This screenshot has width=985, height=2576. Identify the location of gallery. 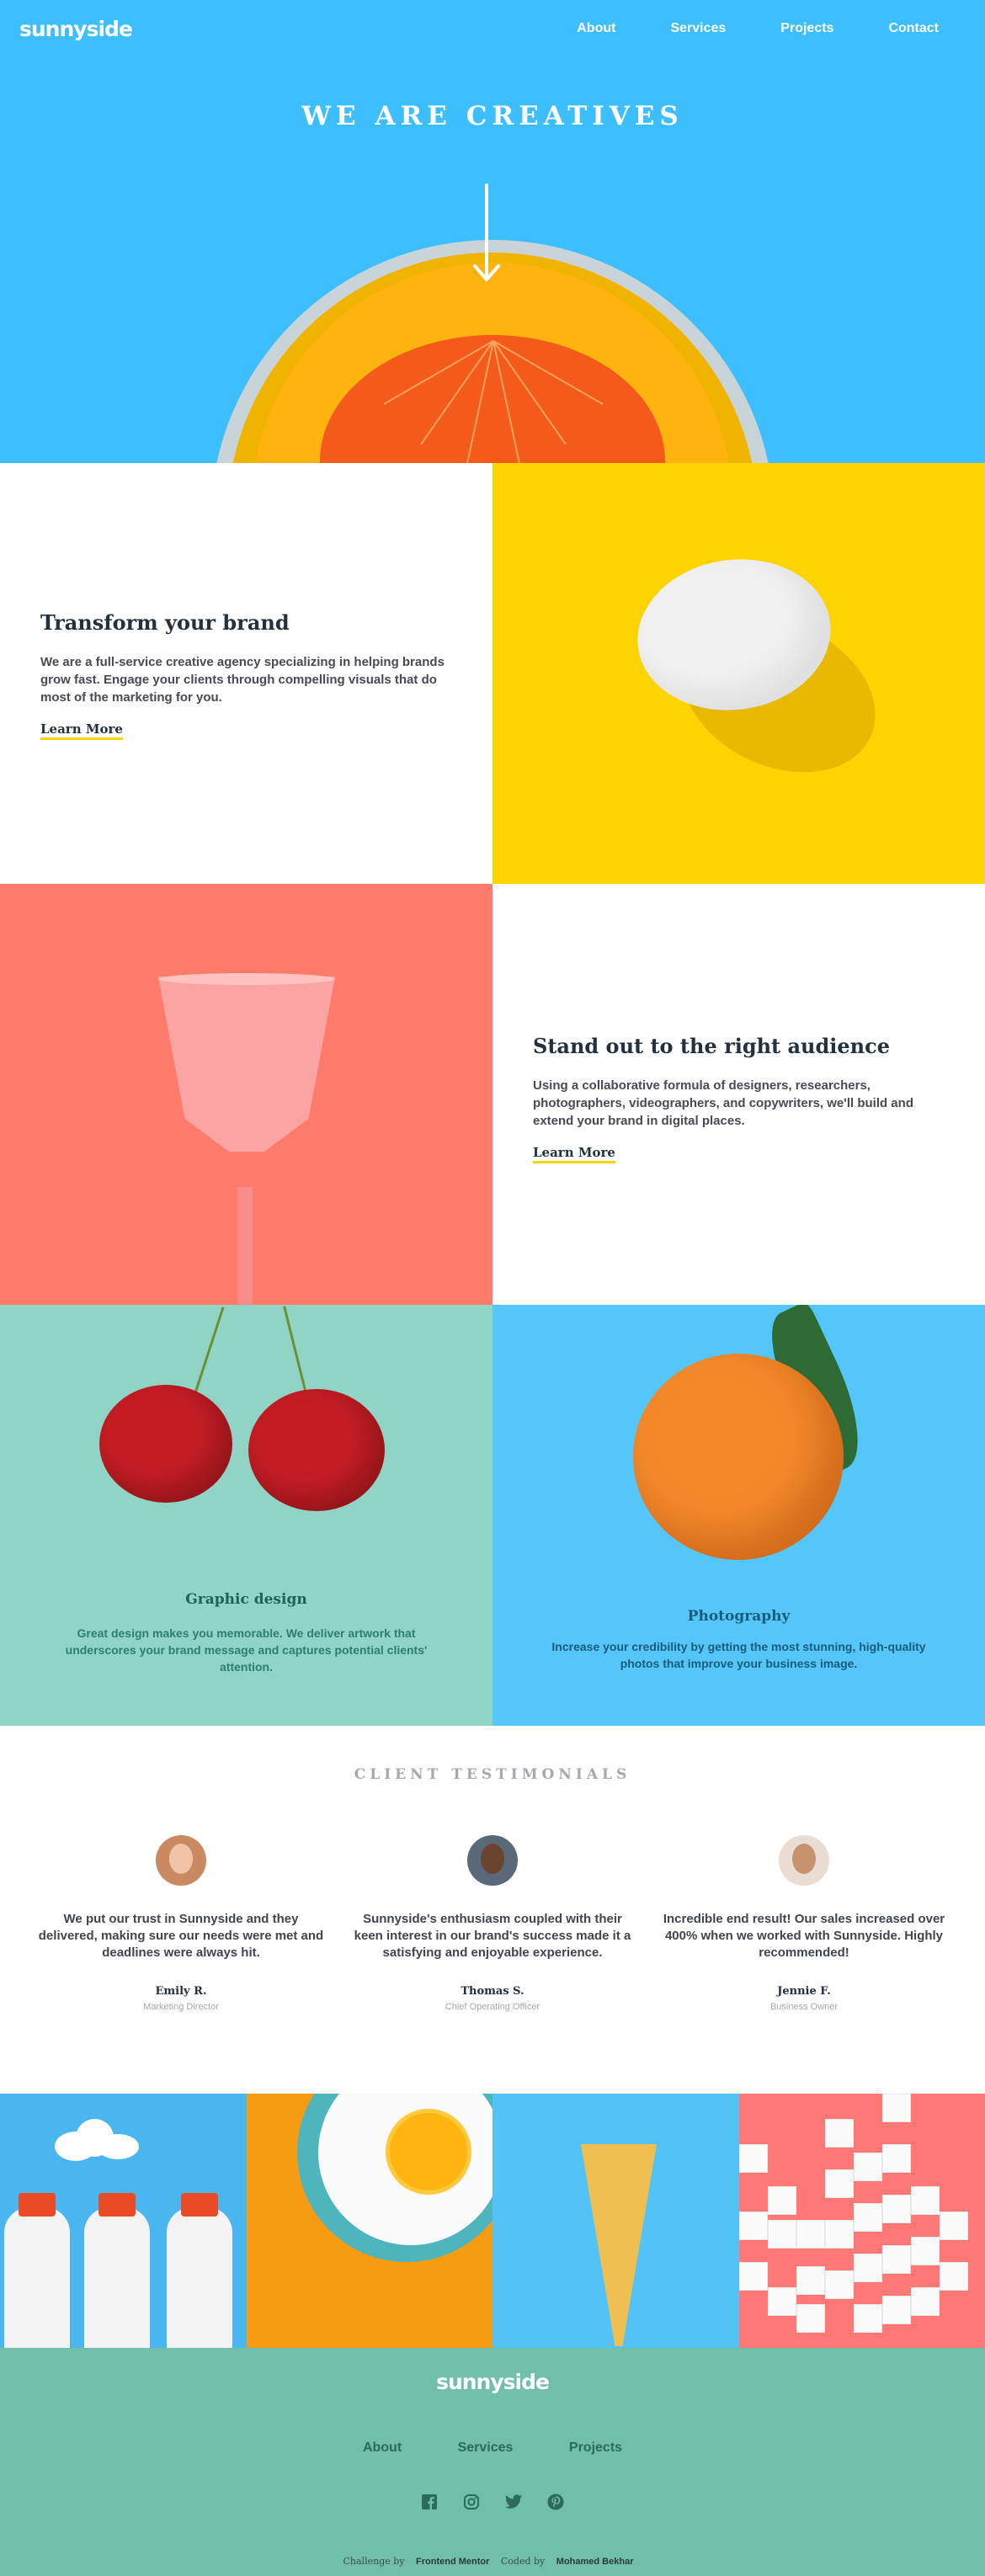
(492, 2221).